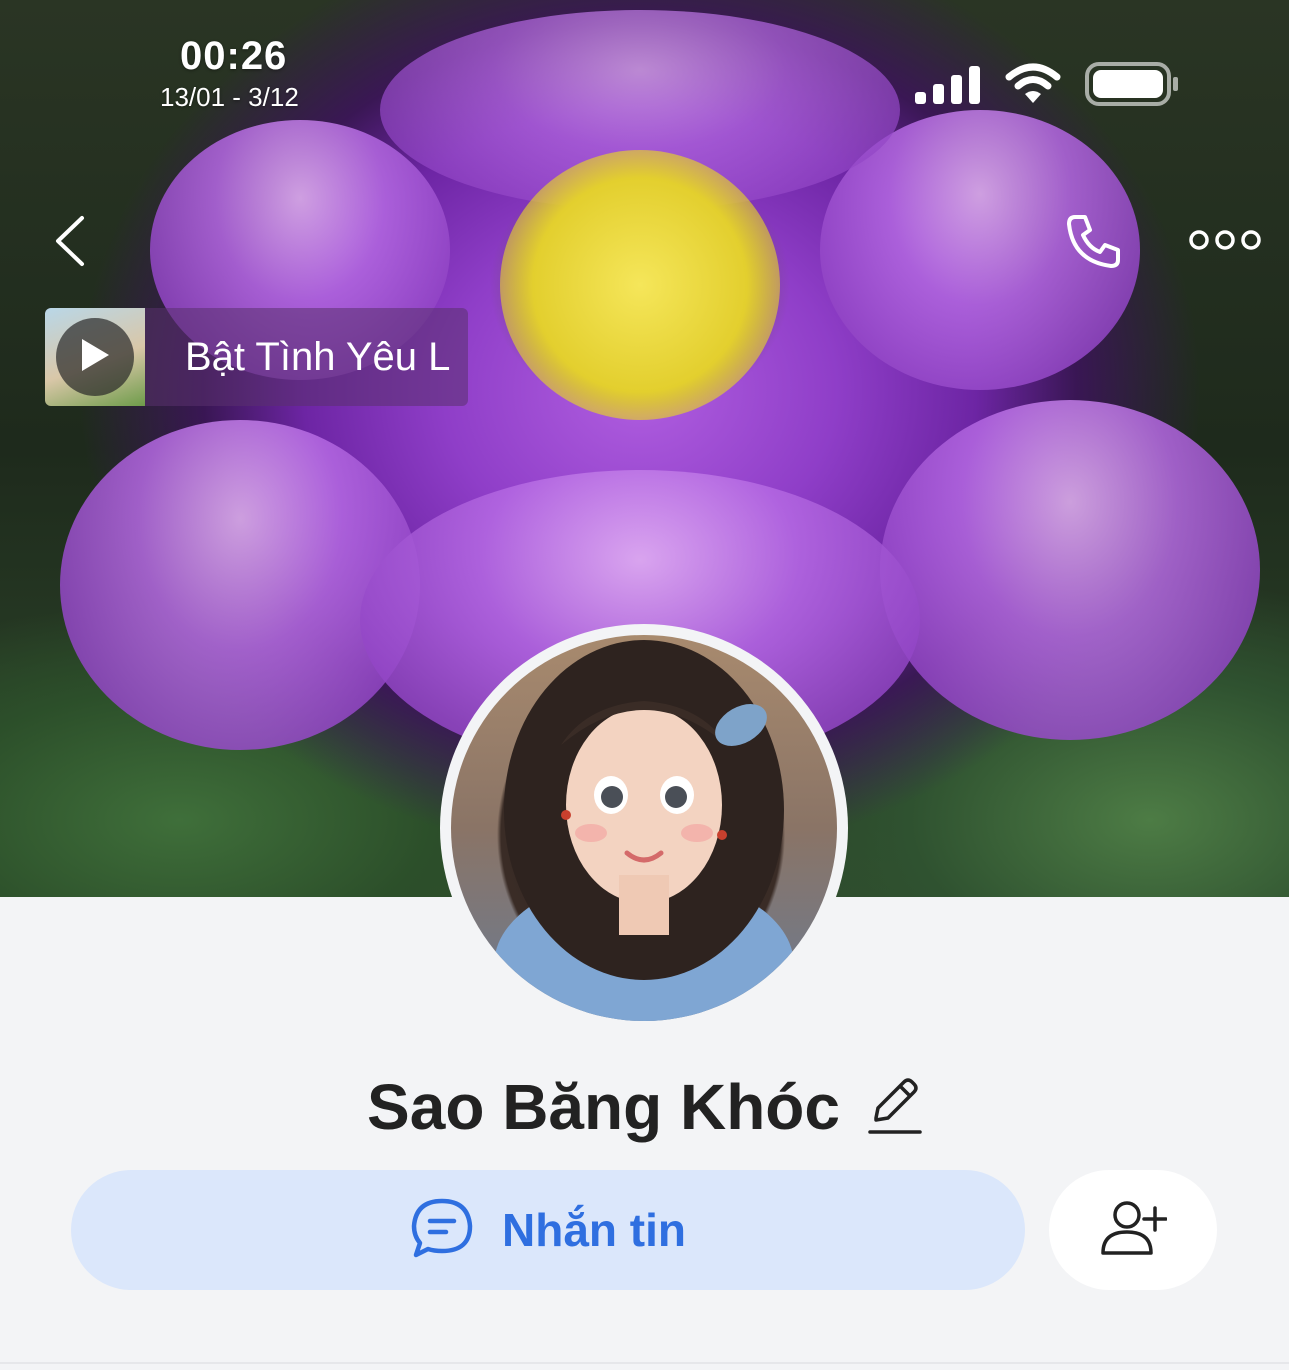 Image resolution: width=1289 pixels, height=1370 pixels. I want to click on battery-icon, so click(1132, 86).